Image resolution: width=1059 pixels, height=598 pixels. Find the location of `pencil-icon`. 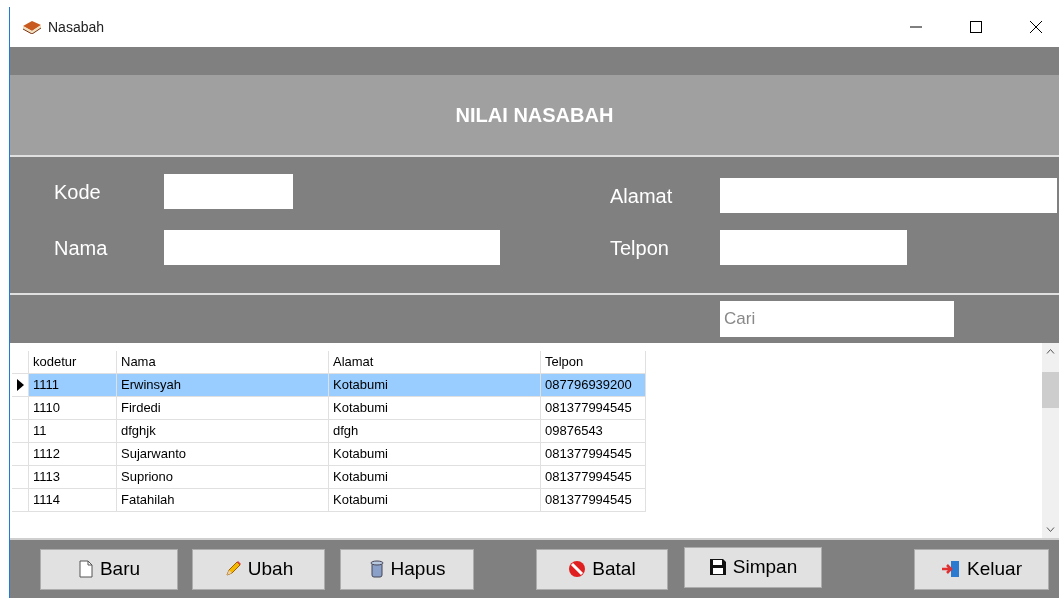

pencil-icon is located at coordinates (232, 569).